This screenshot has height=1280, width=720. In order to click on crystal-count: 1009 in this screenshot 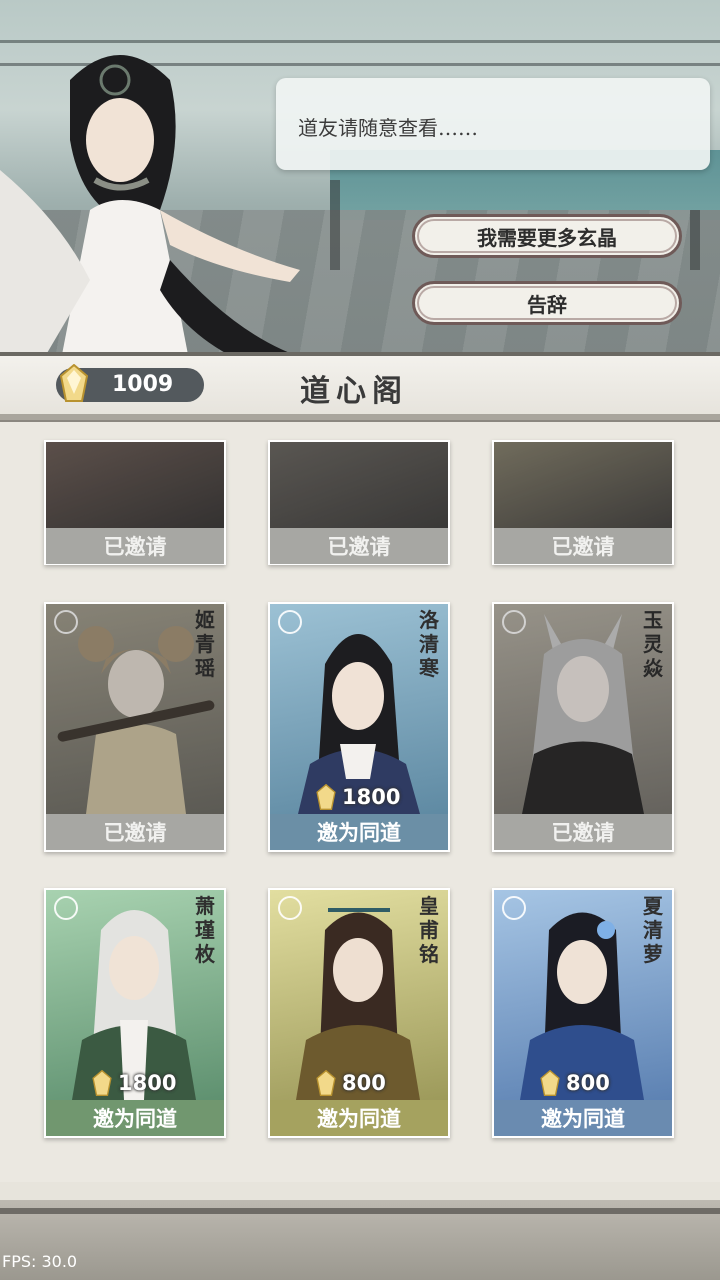, I will do `click(143, 384)`.